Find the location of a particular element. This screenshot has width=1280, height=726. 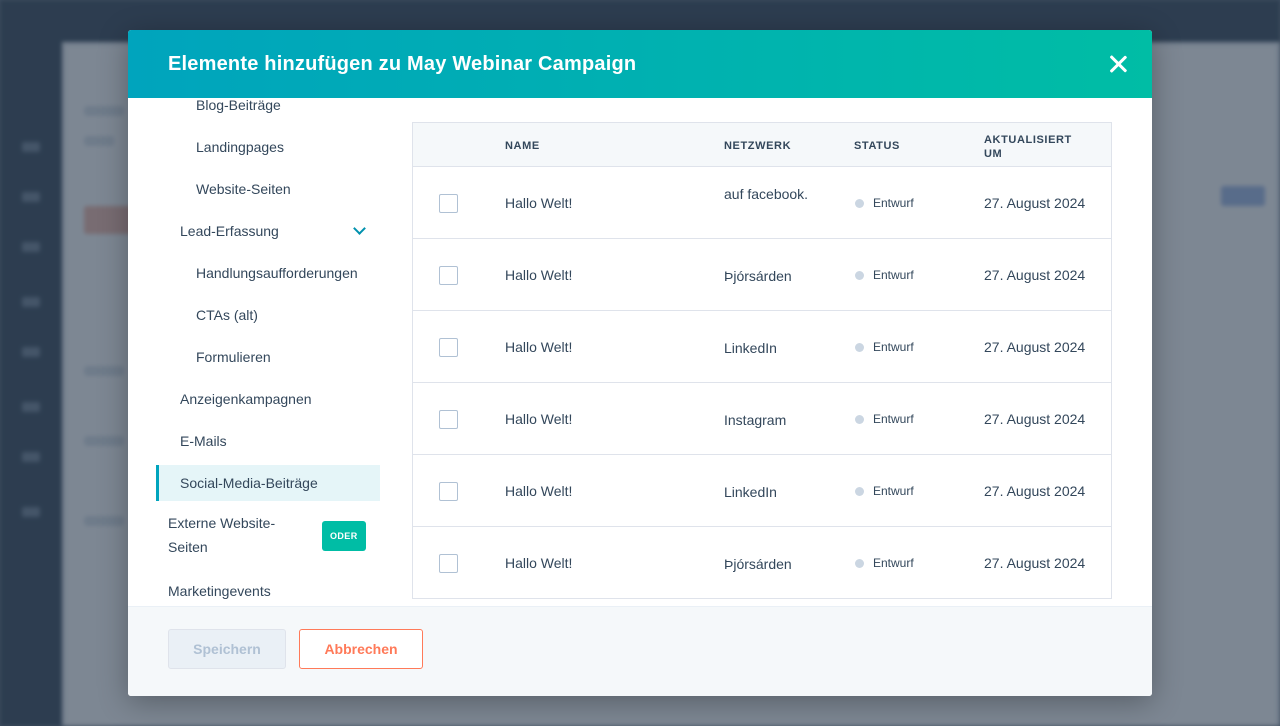

column-header-status: STATUS is located at coordinates (877, 146).